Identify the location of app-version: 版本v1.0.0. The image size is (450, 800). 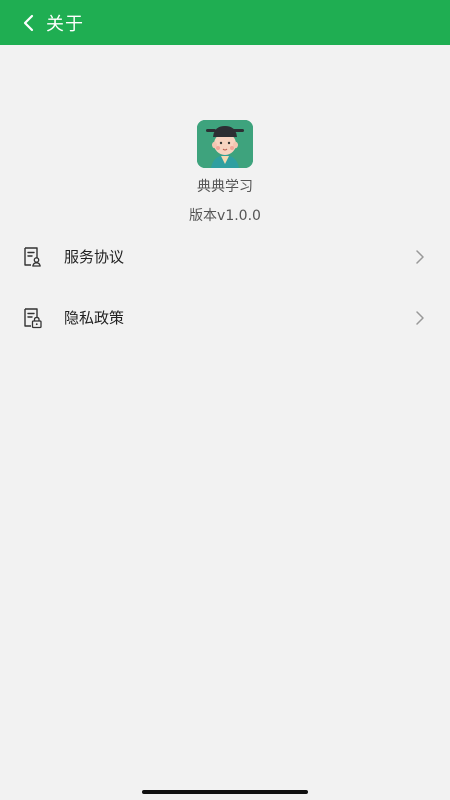
(225, 216).